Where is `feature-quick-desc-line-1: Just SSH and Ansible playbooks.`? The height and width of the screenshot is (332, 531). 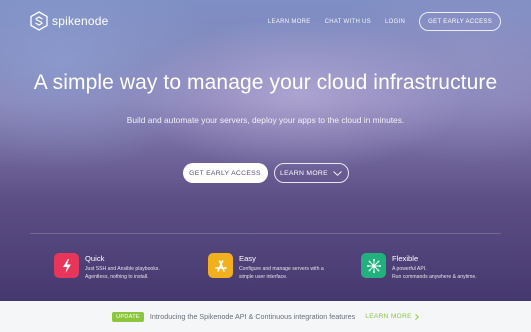
feature-quick-desc-line-1: Just SSH and Ansible playbooks. is located at coordinates (122, 269).